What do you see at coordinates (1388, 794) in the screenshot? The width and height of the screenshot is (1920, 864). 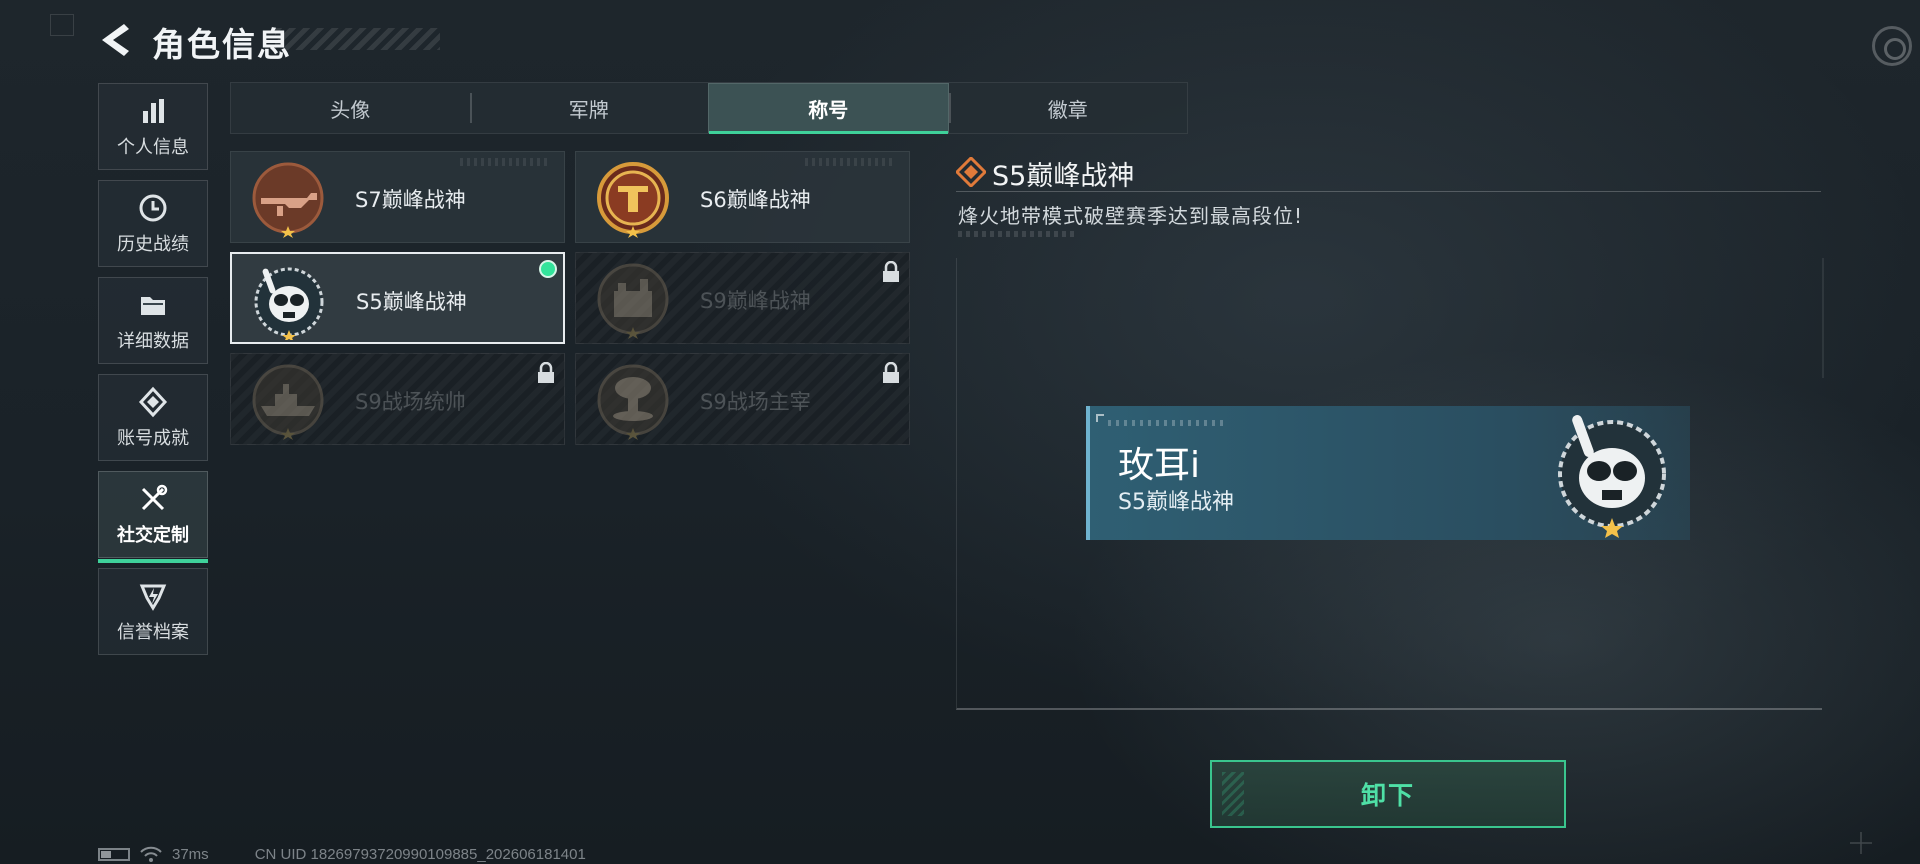 I see `unequip-button: 卸下` at bounding box center [1388, 794].